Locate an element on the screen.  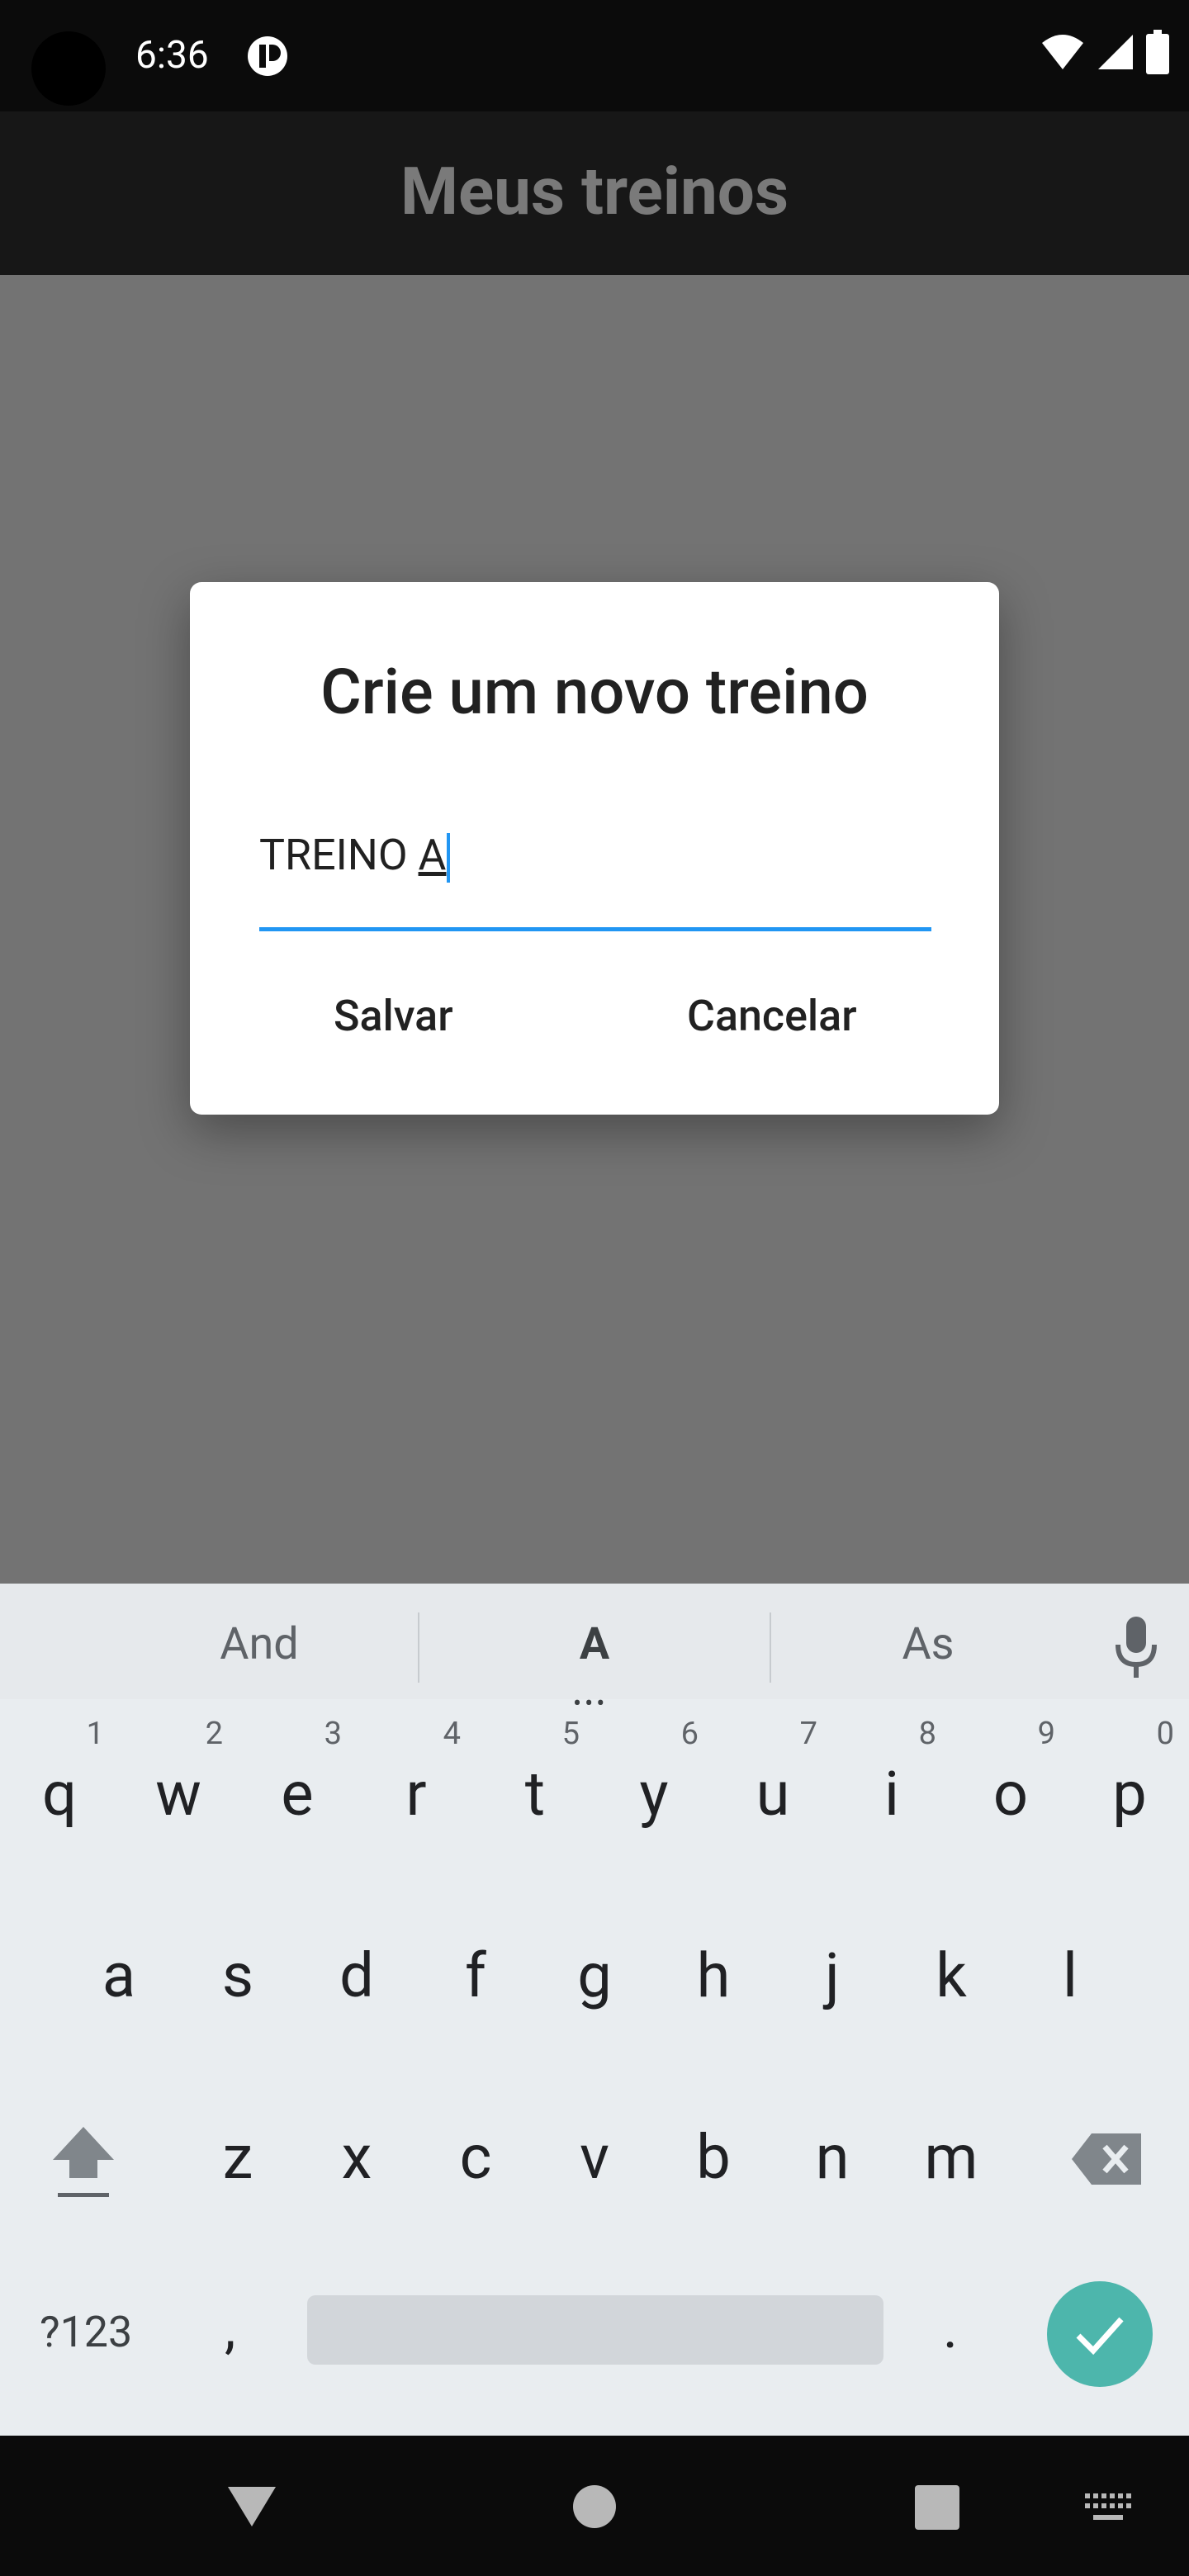
key-e: 3e is located at coordinates (297, 1798).